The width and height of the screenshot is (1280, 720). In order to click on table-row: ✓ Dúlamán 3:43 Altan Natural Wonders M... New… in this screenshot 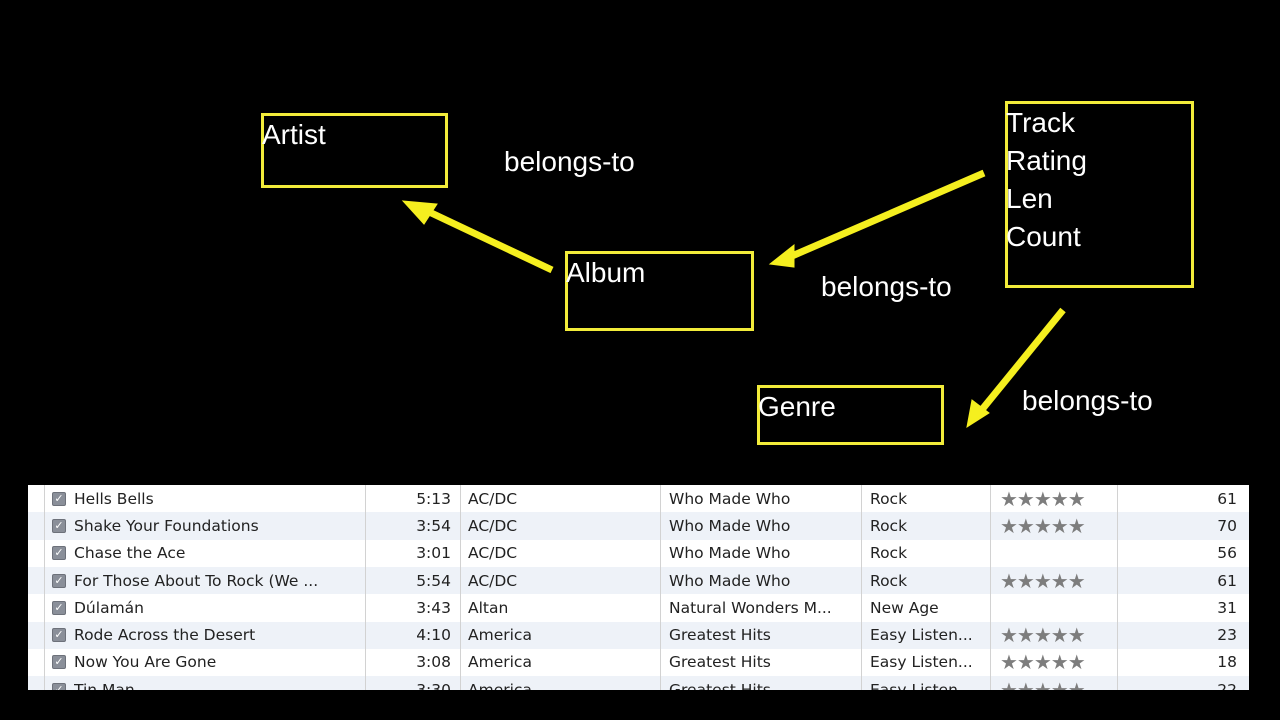, I will do `click(638, 607)`.